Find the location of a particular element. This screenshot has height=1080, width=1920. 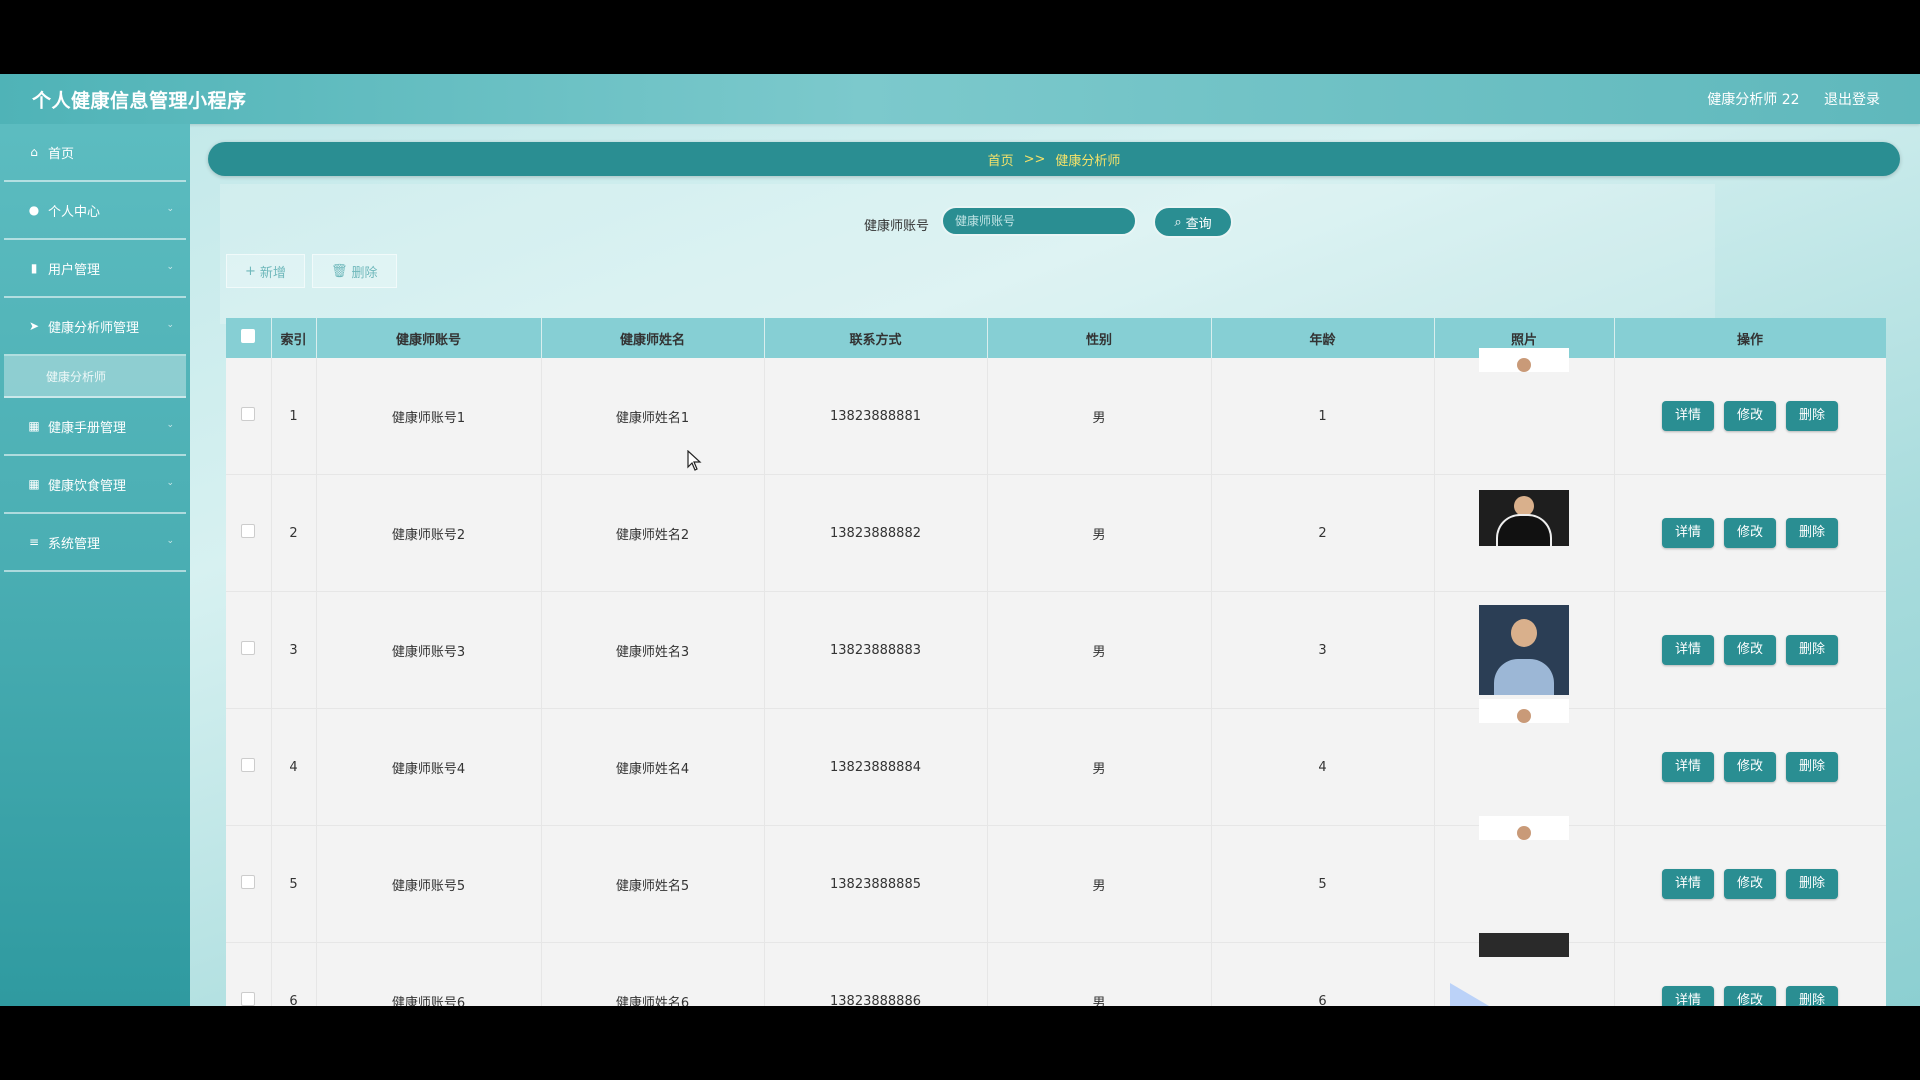

grid-icon: ▦ is located at coordinates (34, 484).